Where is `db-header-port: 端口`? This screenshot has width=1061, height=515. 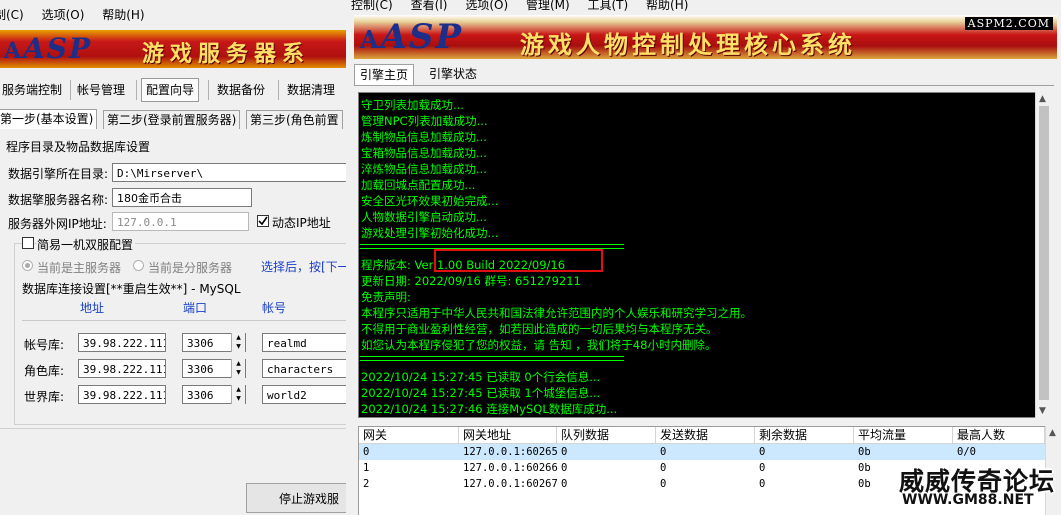
db-header-port: 端口 is located at coordinates (195, 308).